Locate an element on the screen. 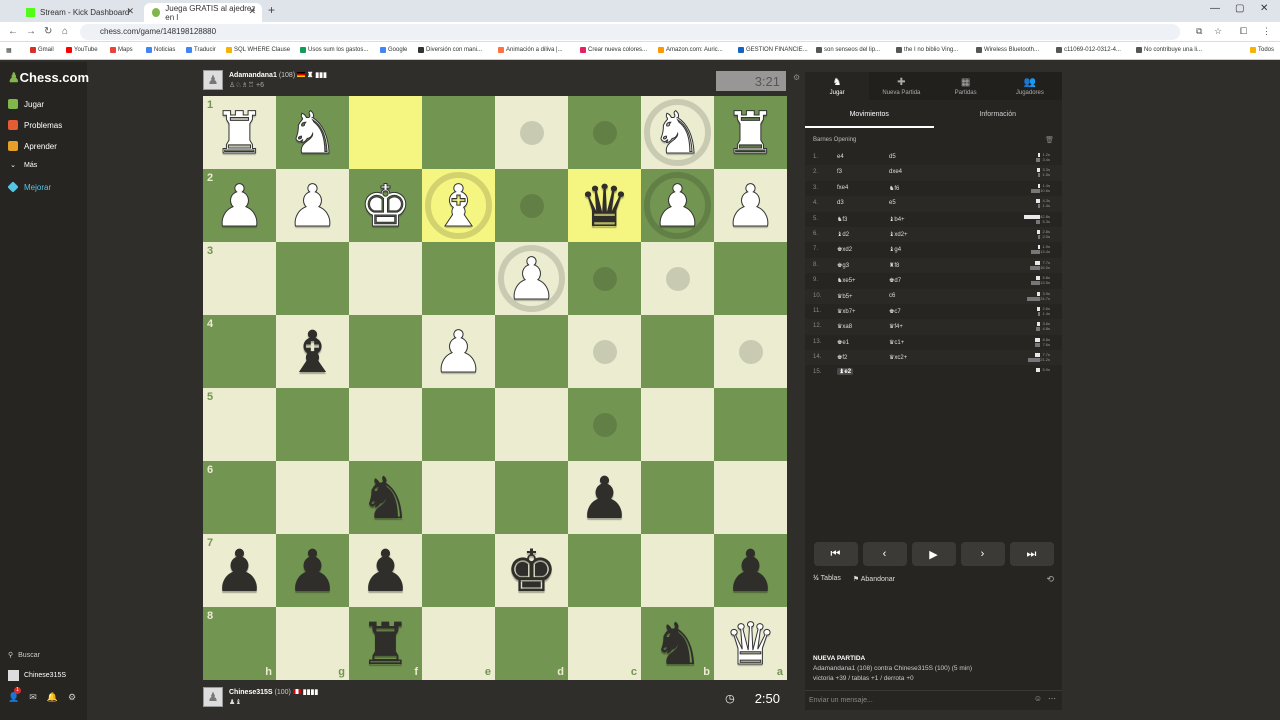 The image size is (1280, 720). white-move: fxe4 is located at coordinates (842, 188).